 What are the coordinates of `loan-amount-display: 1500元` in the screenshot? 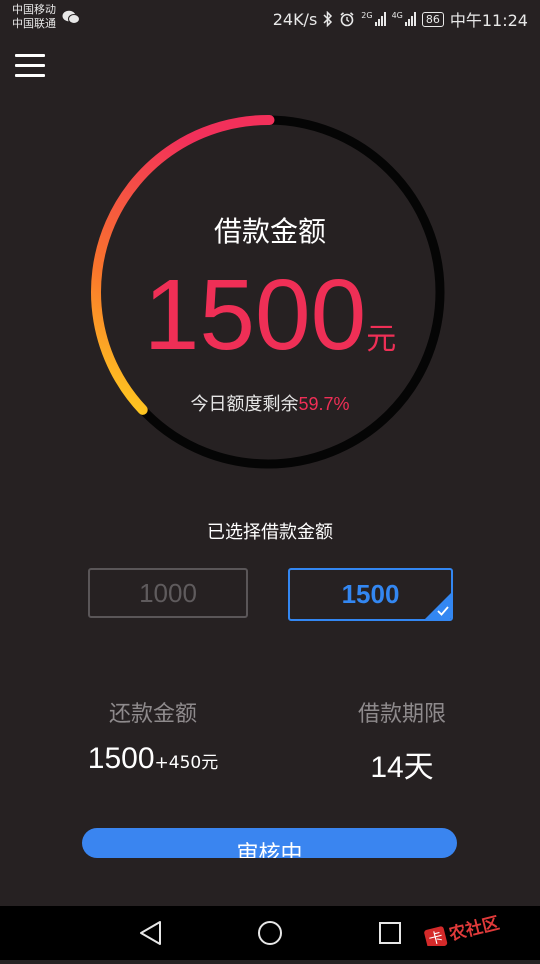 It's located at (270, 315).